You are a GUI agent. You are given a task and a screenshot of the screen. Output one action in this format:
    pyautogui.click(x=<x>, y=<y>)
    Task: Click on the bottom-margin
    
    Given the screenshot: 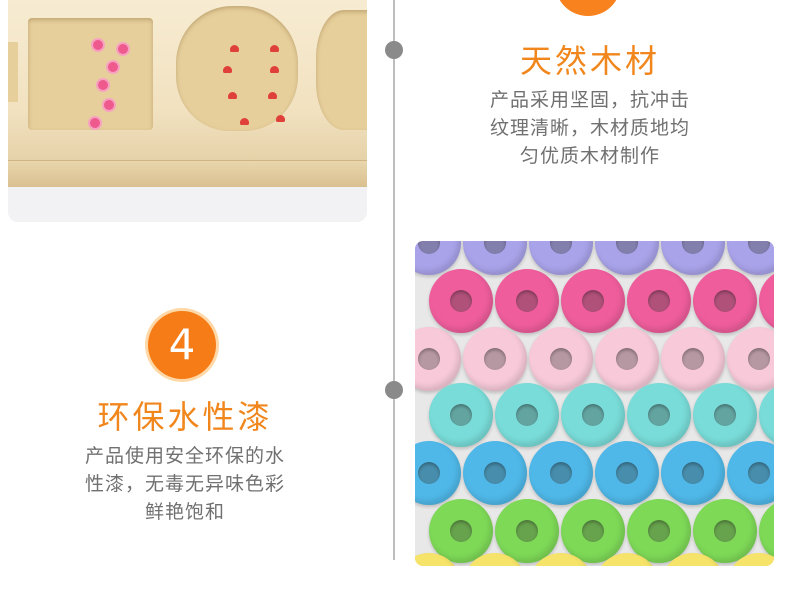 What is the action you would take?
    pyautogui.click(x=395, y=583)
    